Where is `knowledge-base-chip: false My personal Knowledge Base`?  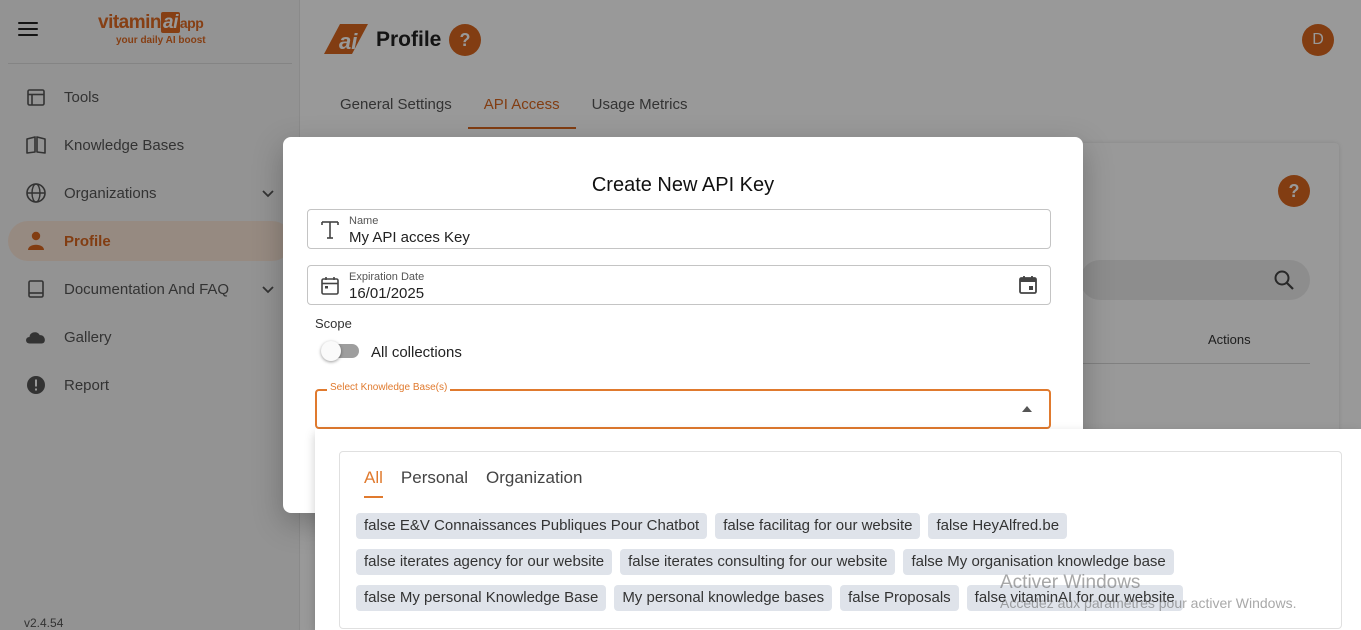
knowledge-base-chip: false My personal Knowledge Base is located at coordinates (481, 598).